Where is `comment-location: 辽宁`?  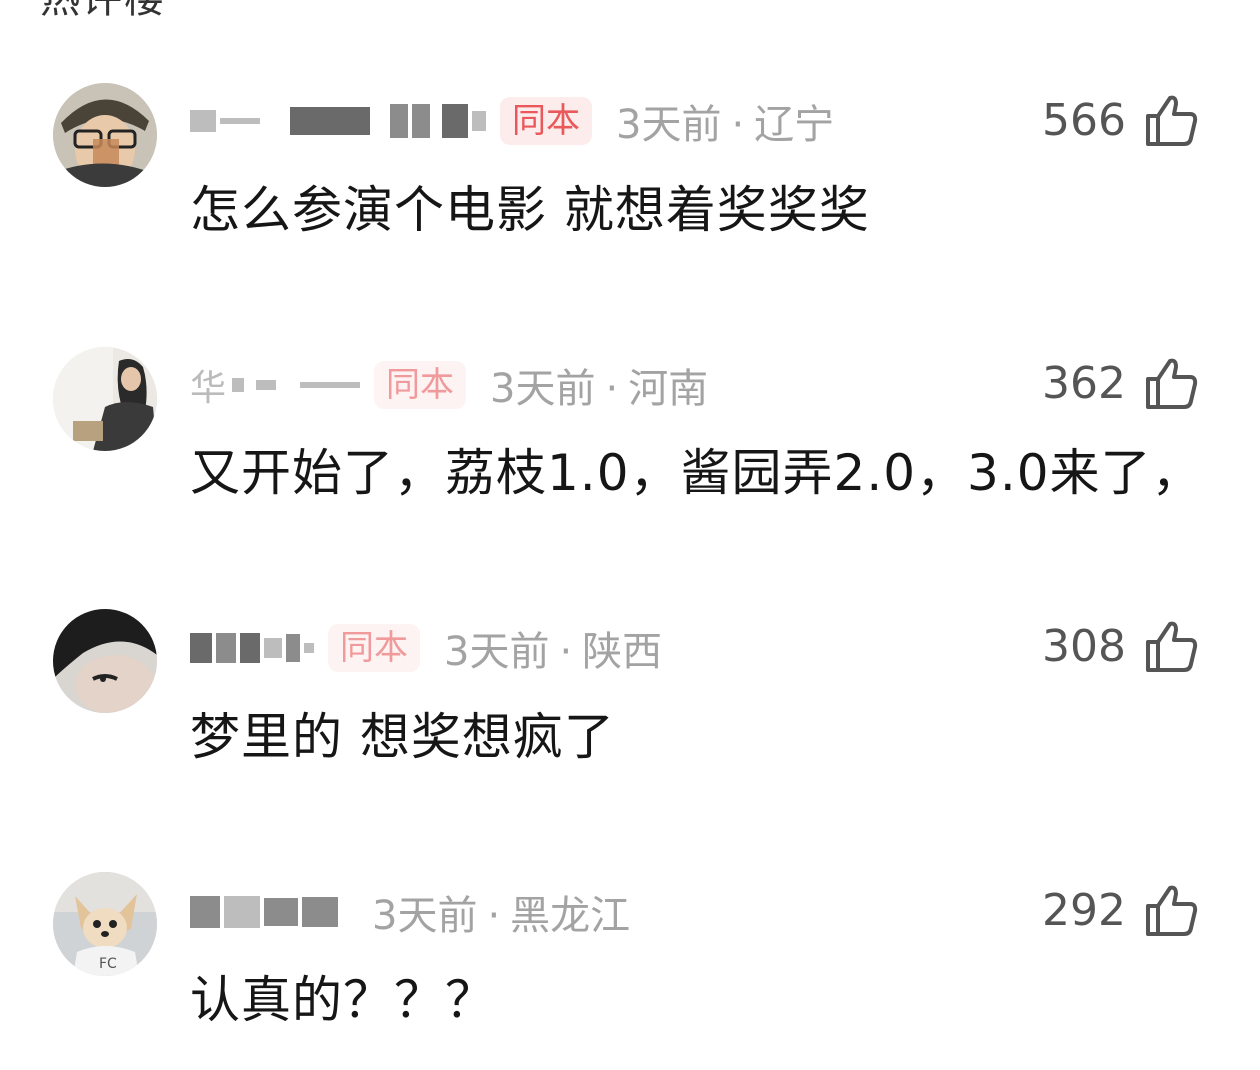 comment-location: 辽宁 is located at coordinates (794, 125).